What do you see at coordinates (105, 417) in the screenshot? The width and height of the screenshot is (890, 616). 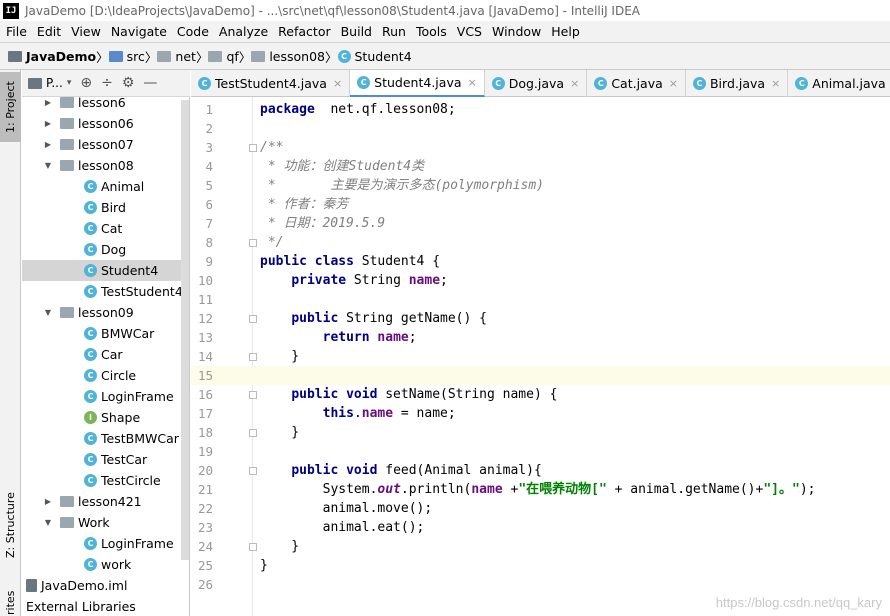 I see `tree-item: I Shape` at bounding box center [105, 417].